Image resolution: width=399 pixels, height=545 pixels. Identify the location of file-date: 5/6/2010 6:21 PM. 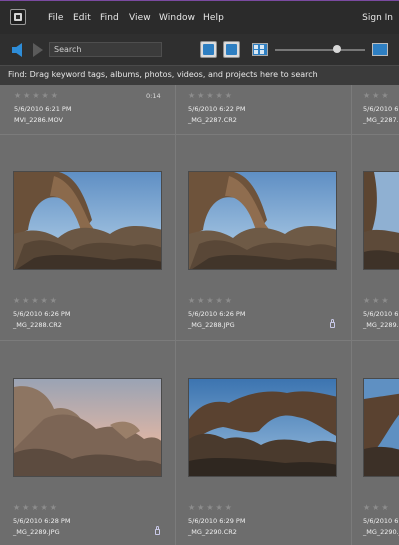
(43, 109).